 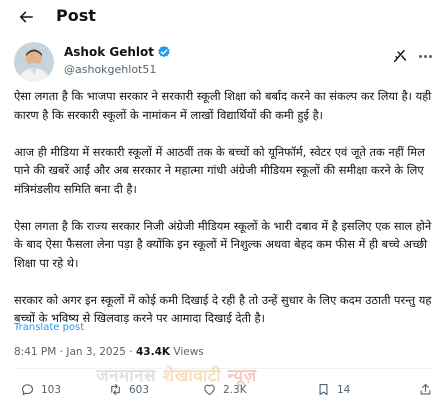 I want to click on more-options-icon, so click(x=425, y=56).